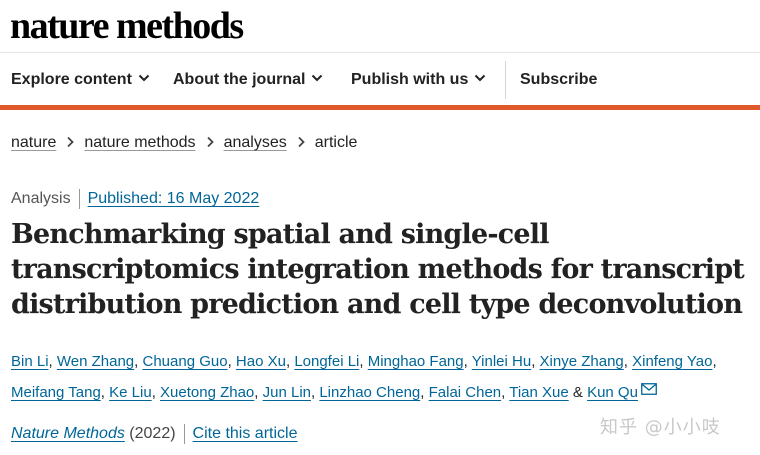  Describe the element at coordinates (245, 433) in the screenshot. I see `cite-this-article-link: Cite this article` at that location.